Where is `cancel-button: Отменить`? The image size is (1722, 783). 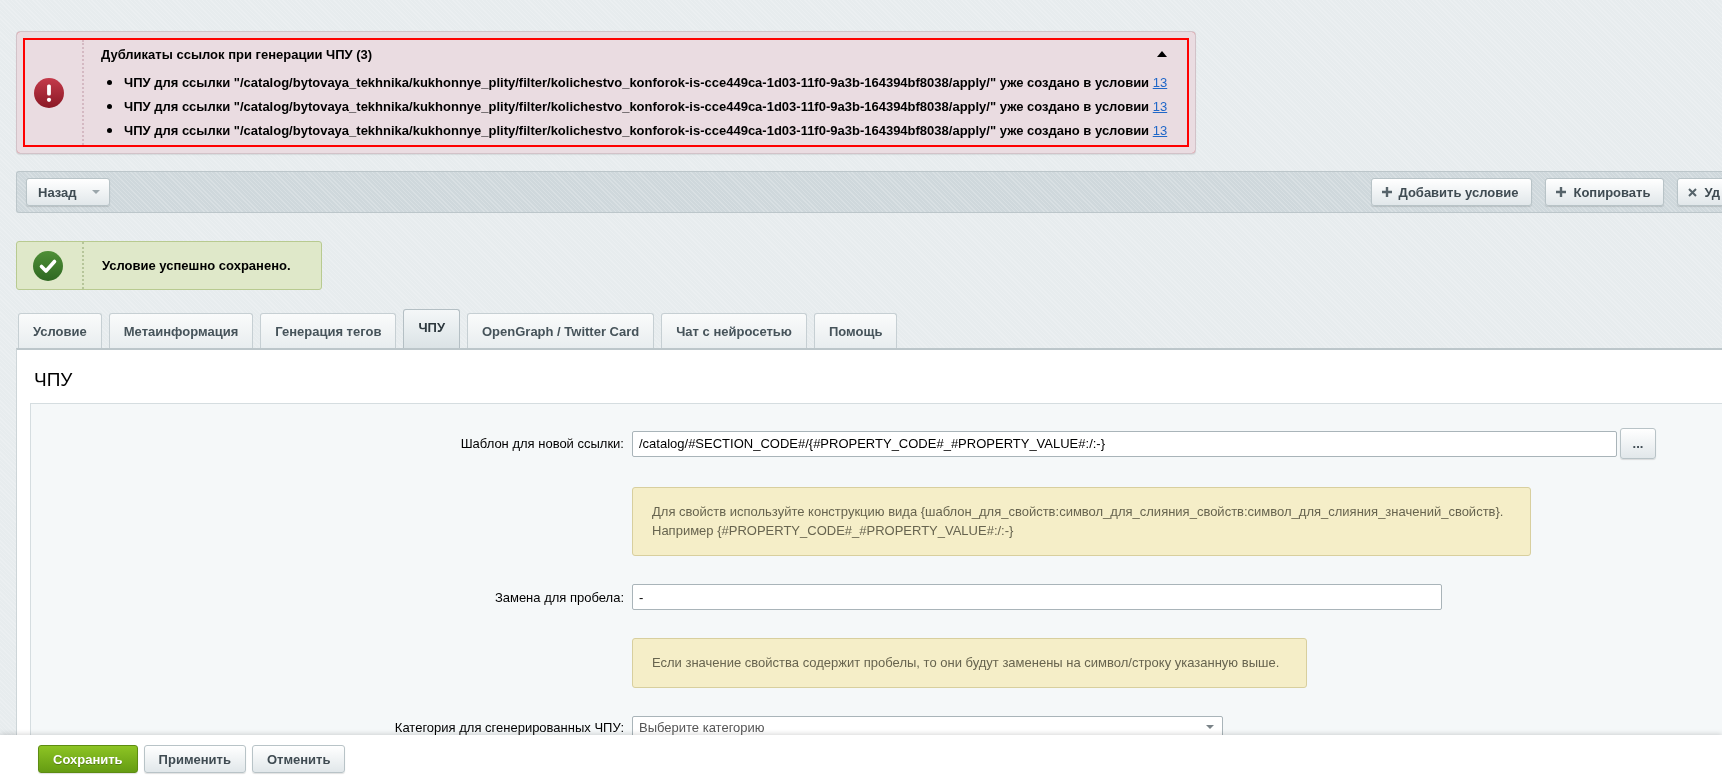
cancel-button: Отменить is located at coordinates (298, 759).